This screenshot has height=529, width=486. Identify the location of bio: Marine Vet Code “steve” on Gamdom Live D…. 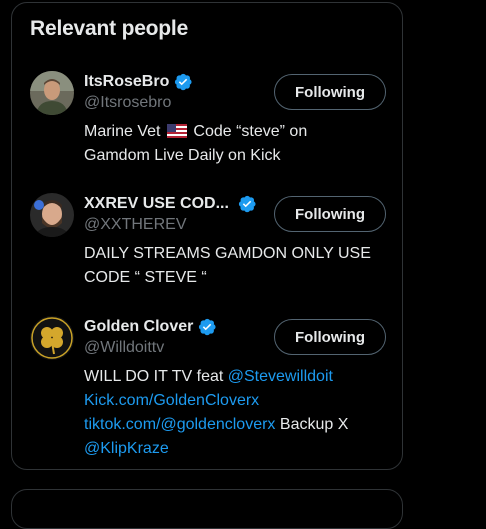
(234, 144).